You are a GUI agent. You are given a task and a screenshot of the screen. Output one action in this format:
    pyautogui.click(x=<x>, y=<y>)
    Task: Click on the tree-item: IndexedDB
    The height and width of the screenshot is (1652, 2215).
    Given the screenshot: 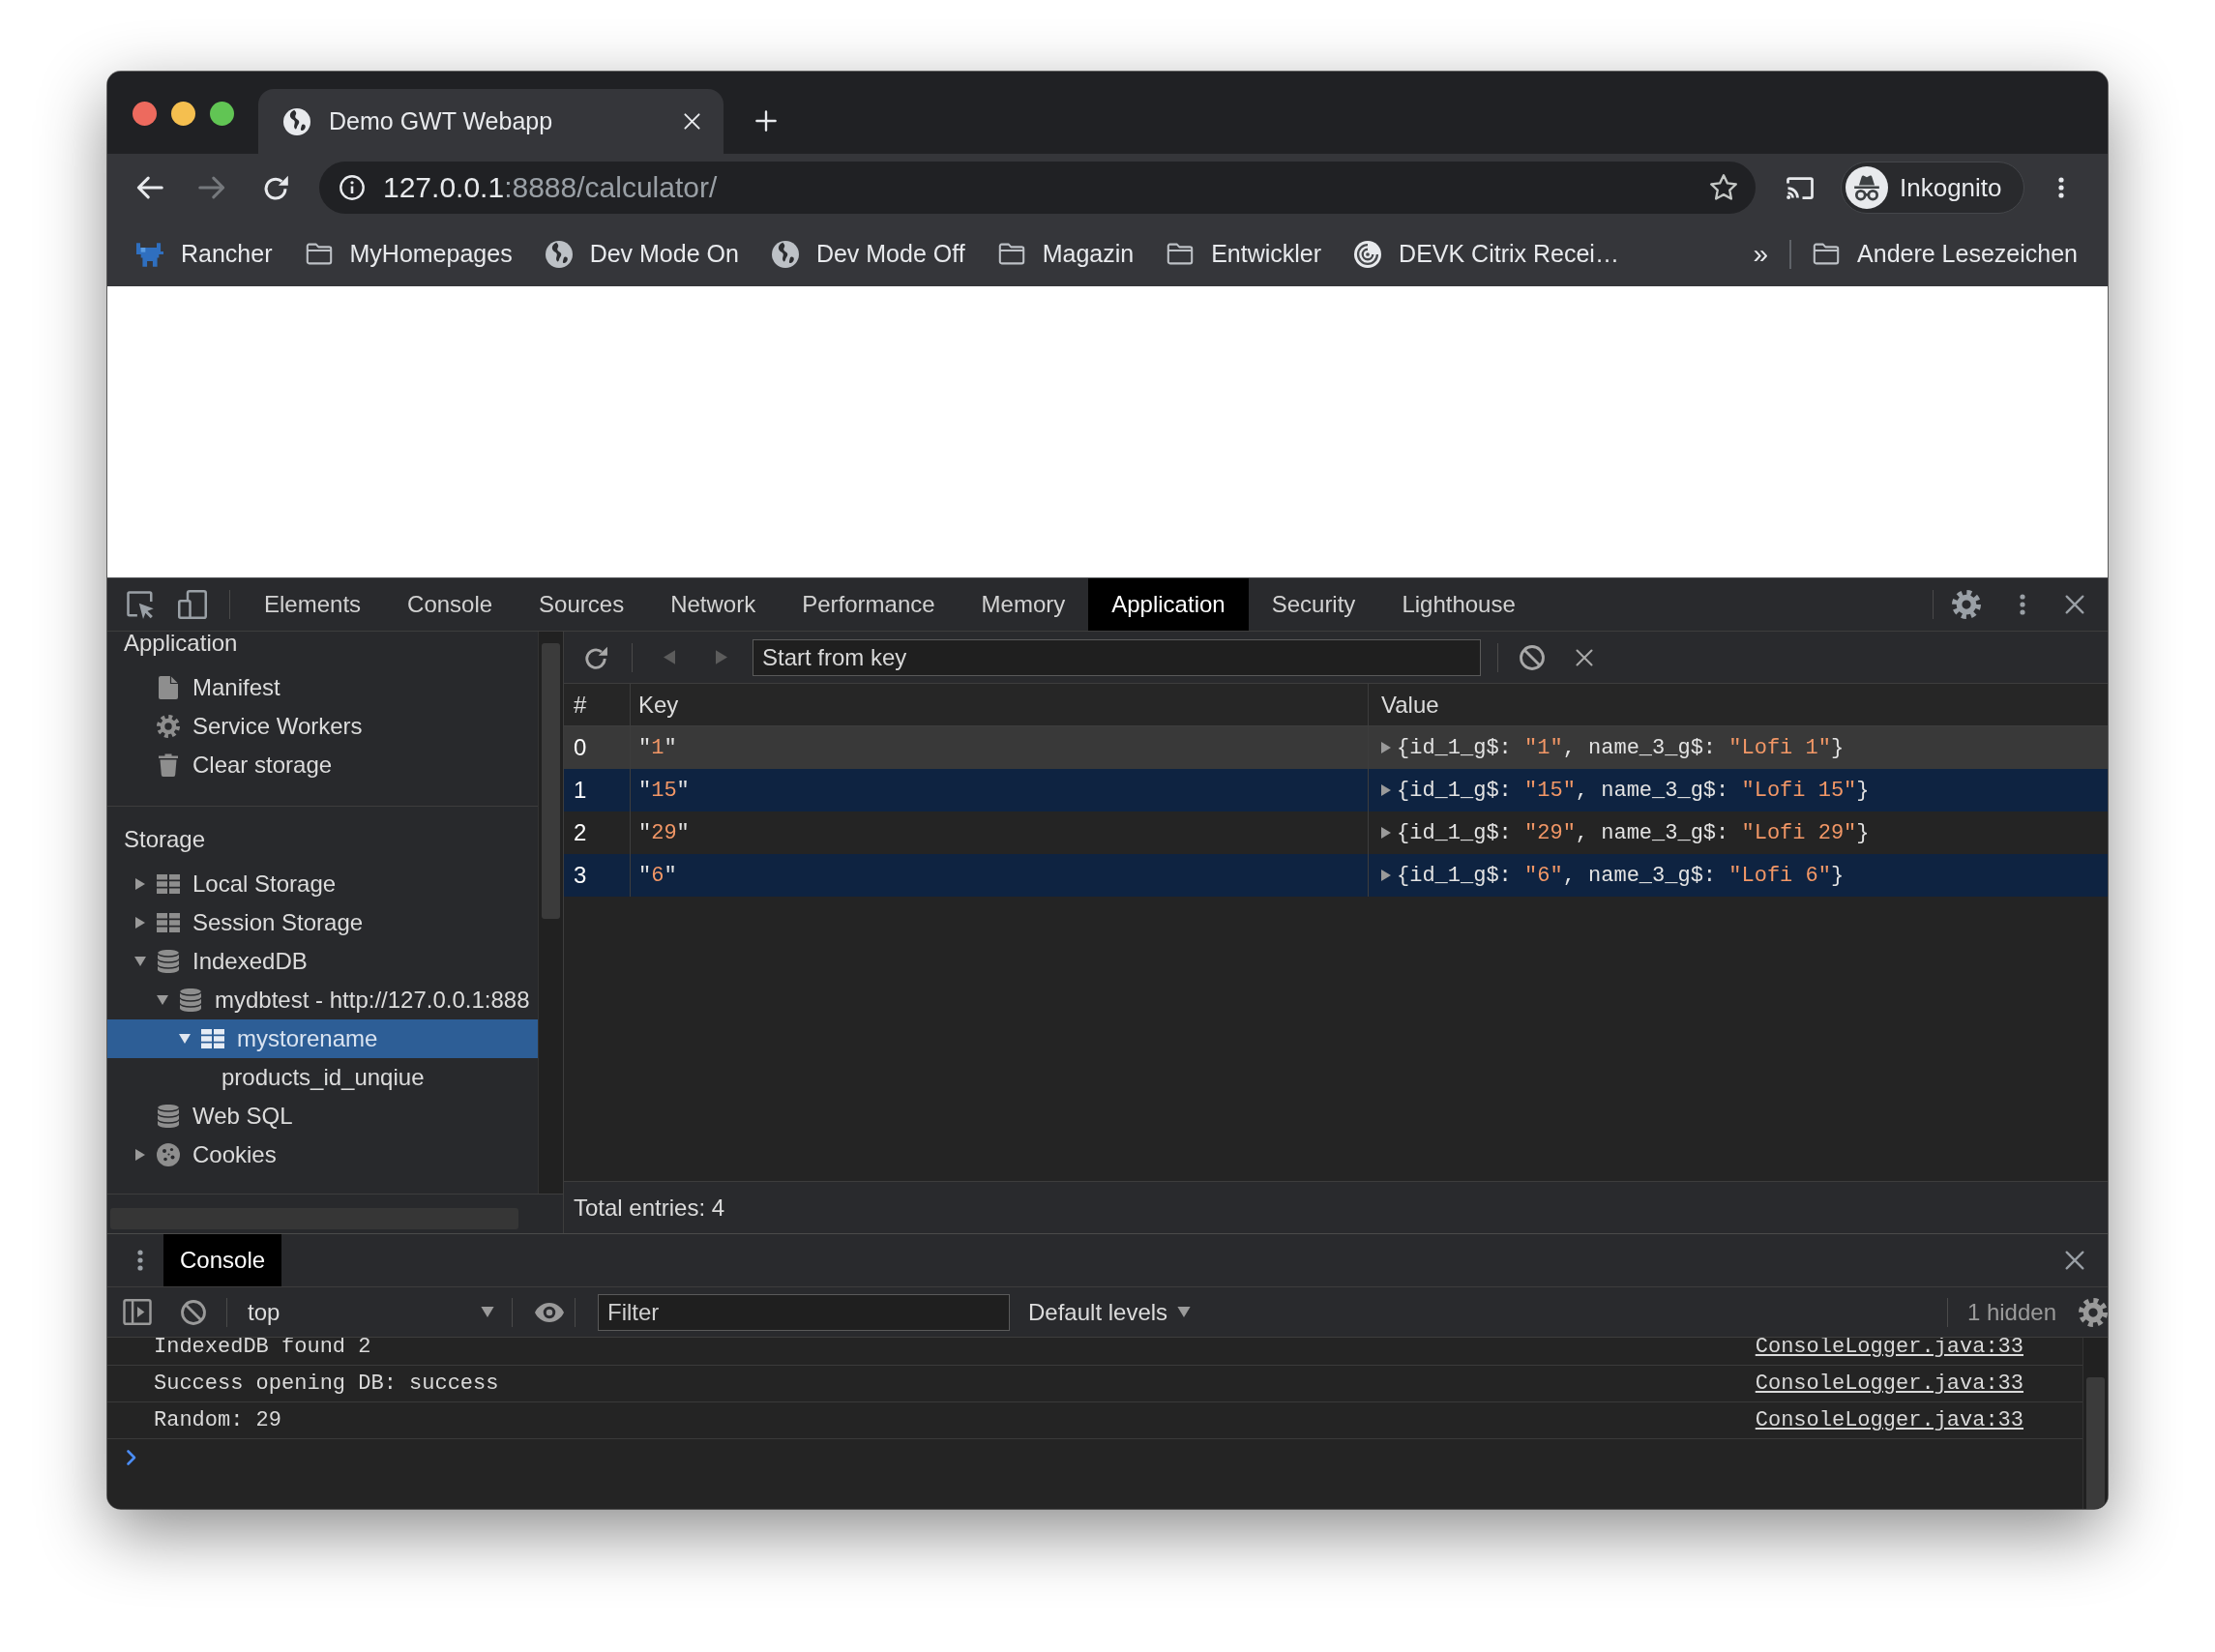 What is the action you would take?
    pyautogui.click(x=322, y=961)
    